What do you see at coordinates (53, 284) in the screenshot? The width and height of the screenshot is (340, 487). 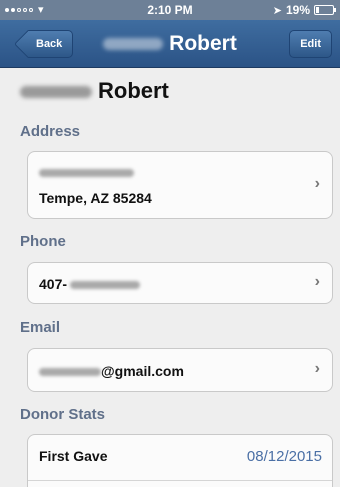 I see `phone-prefix: 407-` at bounding box center [53, 284].